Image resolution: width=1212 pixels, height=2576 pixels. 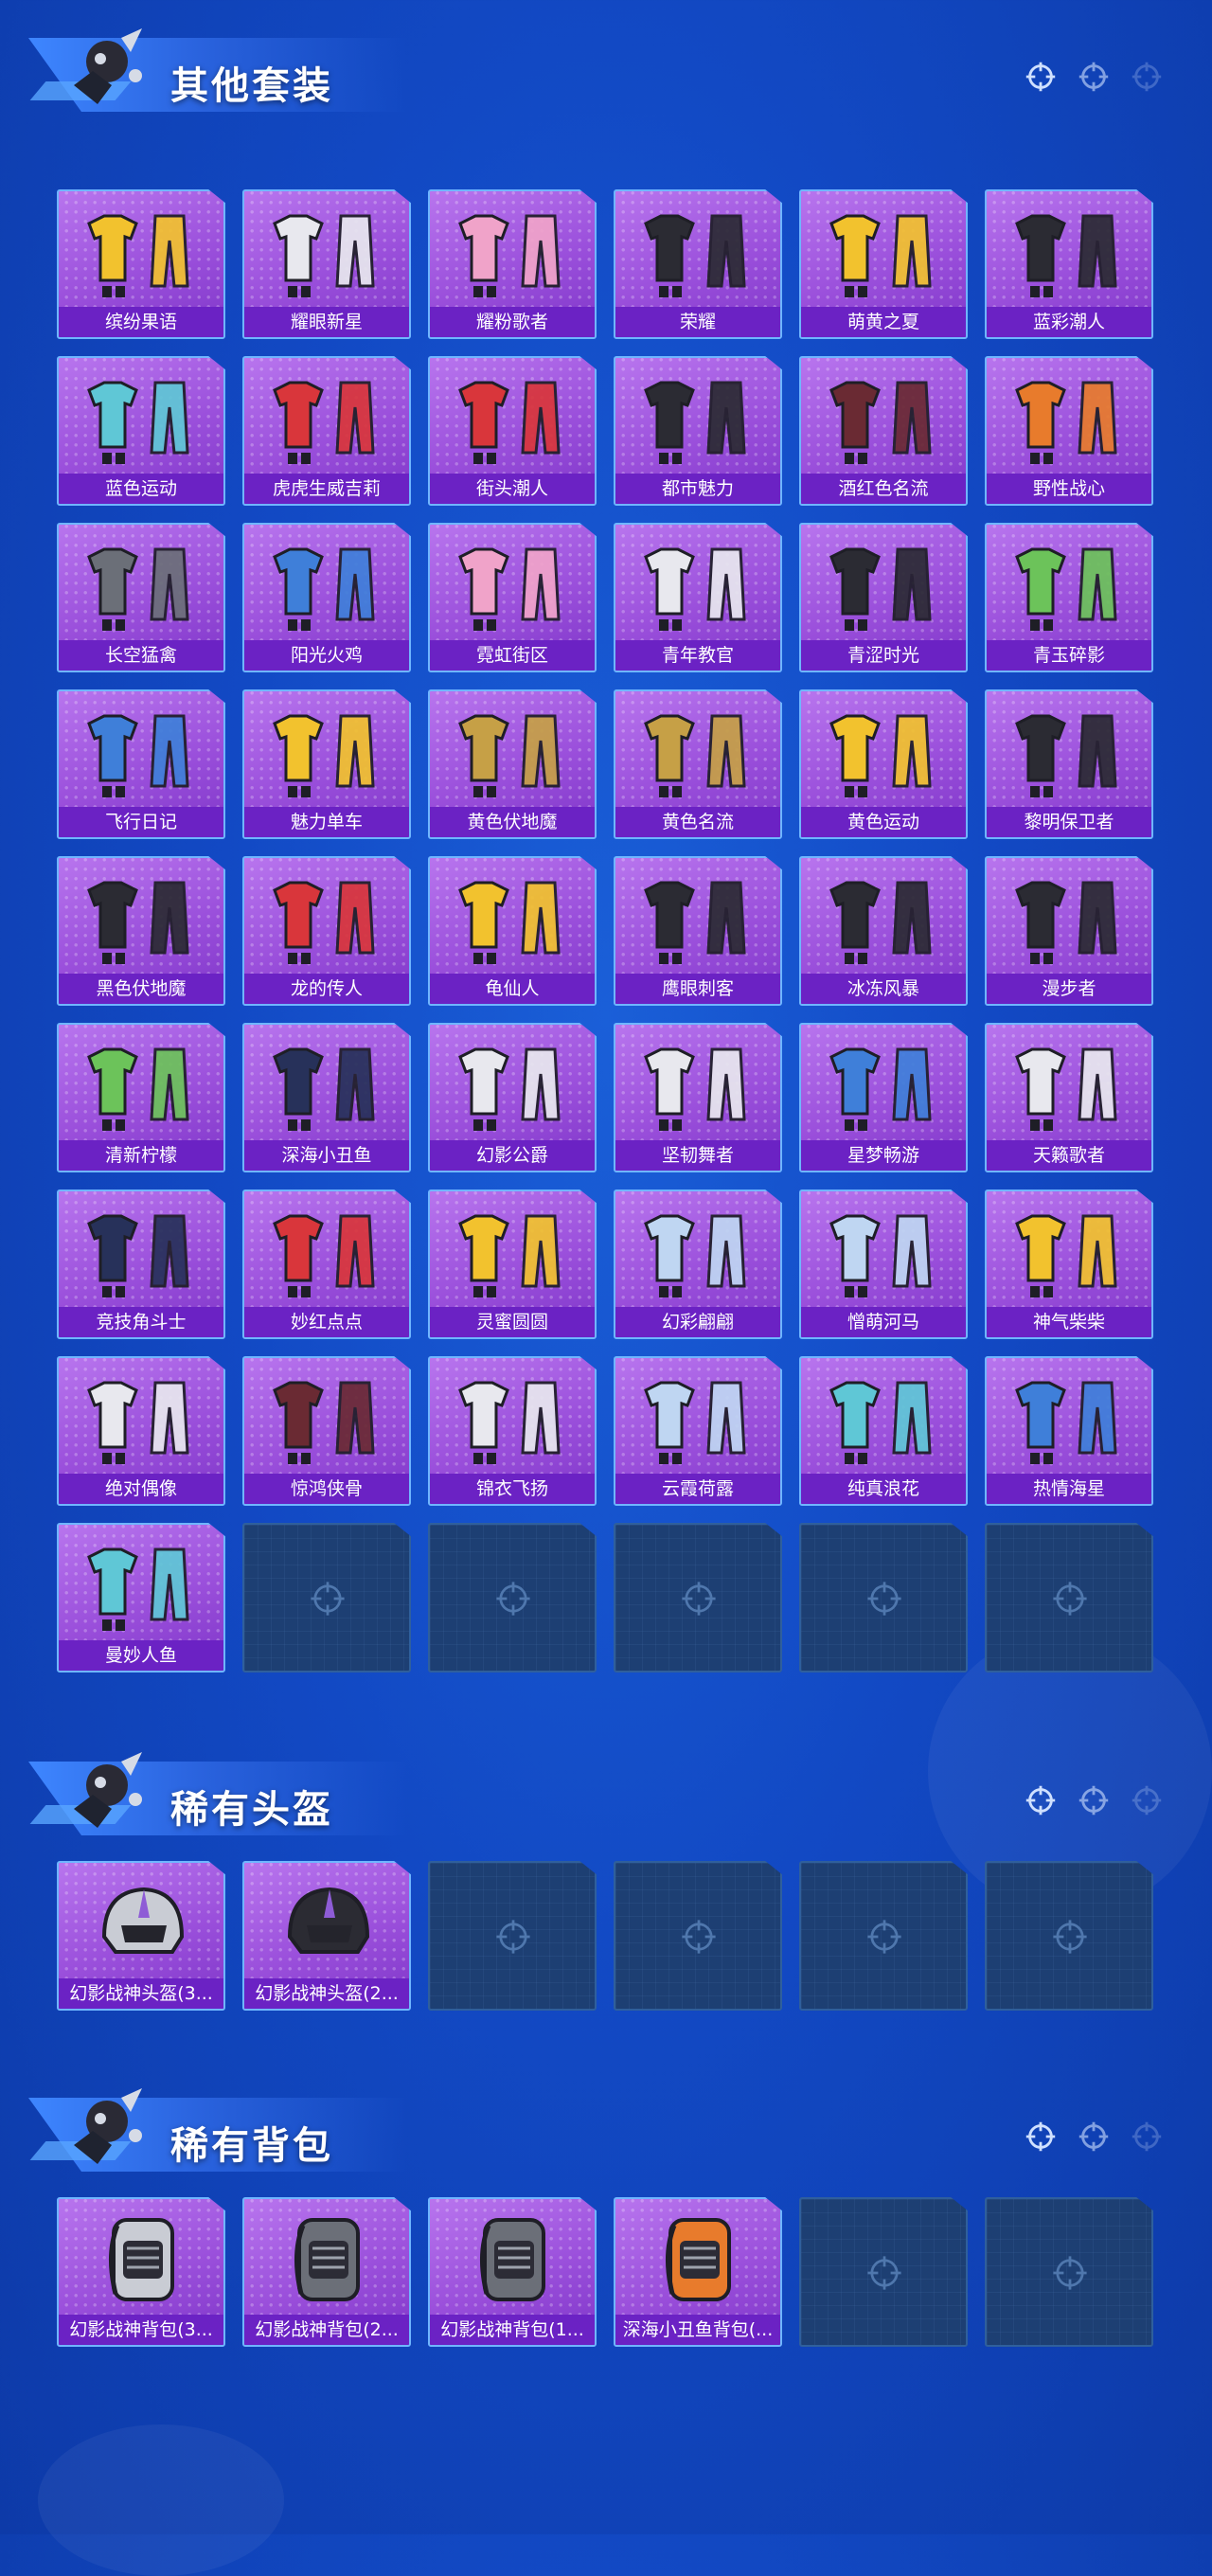 What do you see at coordinates (512, 764) in the screenshot?
I see `item-tile: 黄色伏地魔` at bounding box center [512, 764].